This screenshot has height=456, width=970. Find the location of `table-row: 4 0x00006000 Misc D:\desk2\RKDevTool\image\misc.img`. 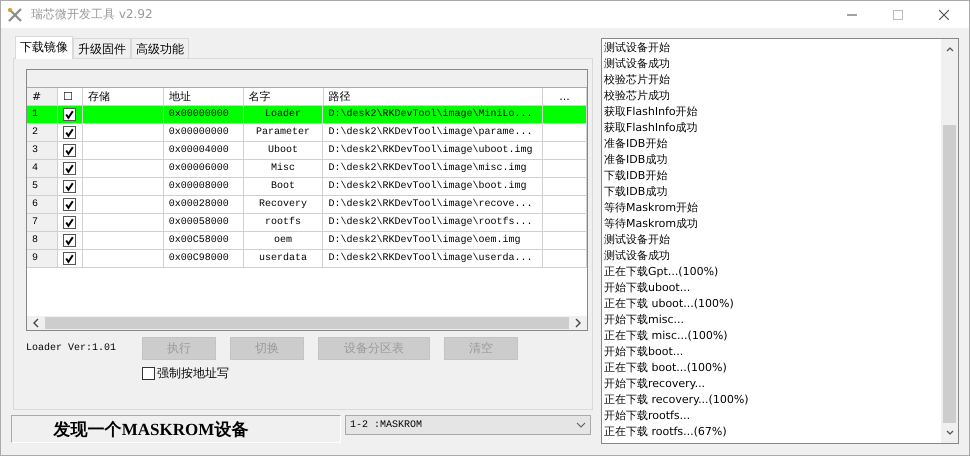

table-row: 4 0x00006000 Misc D:\desk2\RKDevTool\image\misc.img is located at coordinates (307, 169).